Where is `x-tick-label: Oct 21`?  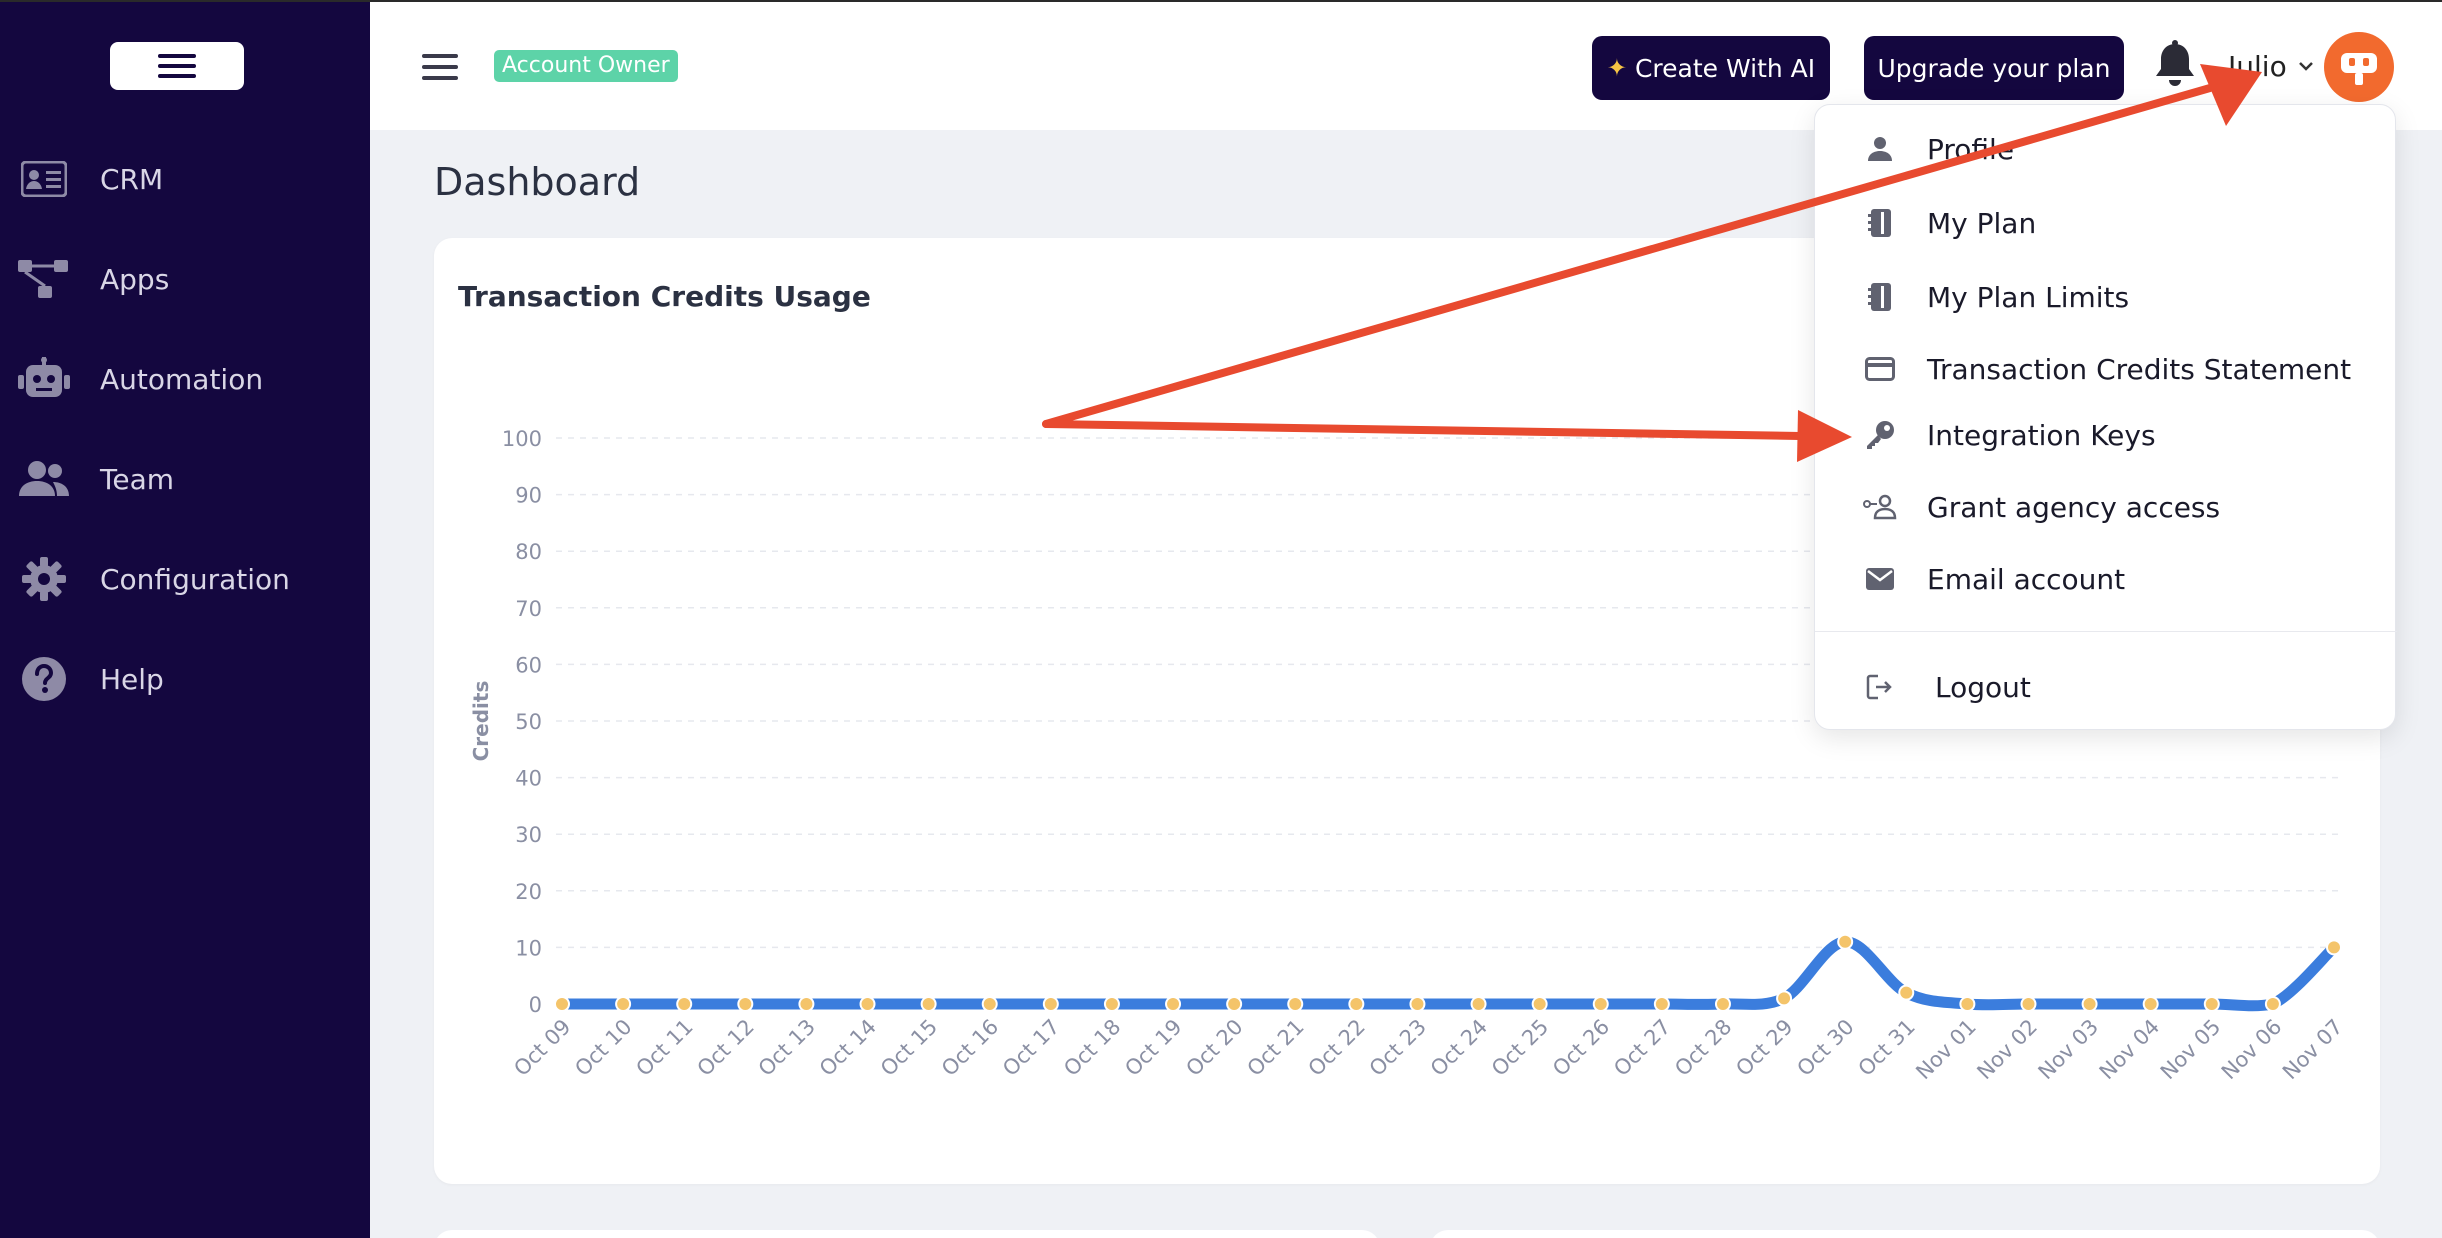 x-tick-label: Oct 21 is located at coordinates (1276, 1048).